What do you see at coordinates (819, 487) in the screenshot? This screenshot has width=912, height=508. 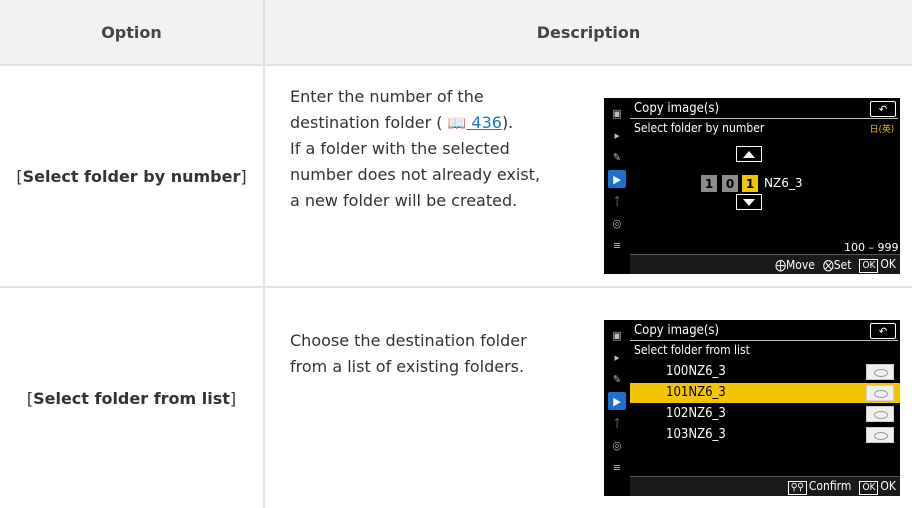 I see `footer-confirm: ⚲⚲ Confirm` at bounding box center [819, 487].